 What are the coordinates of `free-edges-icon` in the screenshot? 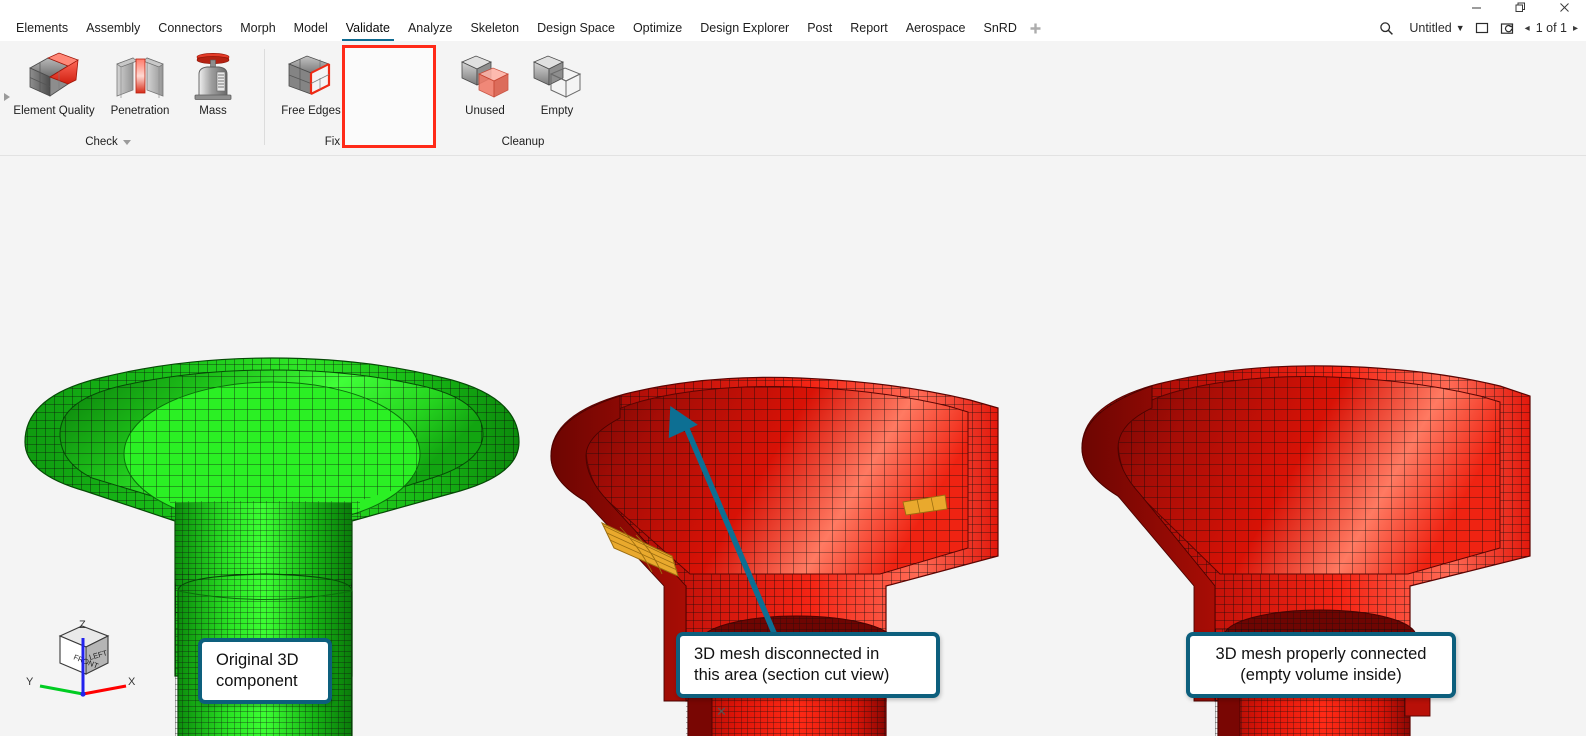 It's located at (311, 76).